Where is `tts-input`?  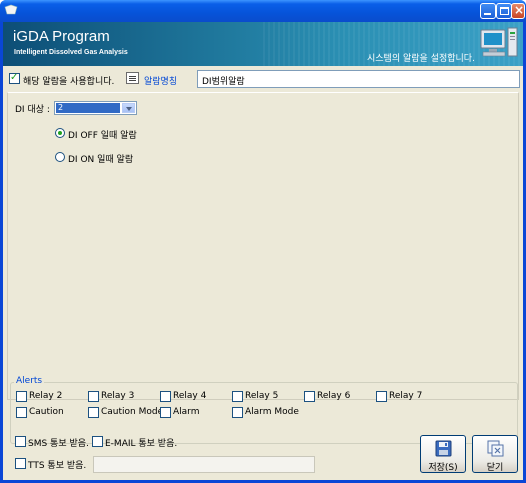 tts-input is located at coordinates (204, 464).